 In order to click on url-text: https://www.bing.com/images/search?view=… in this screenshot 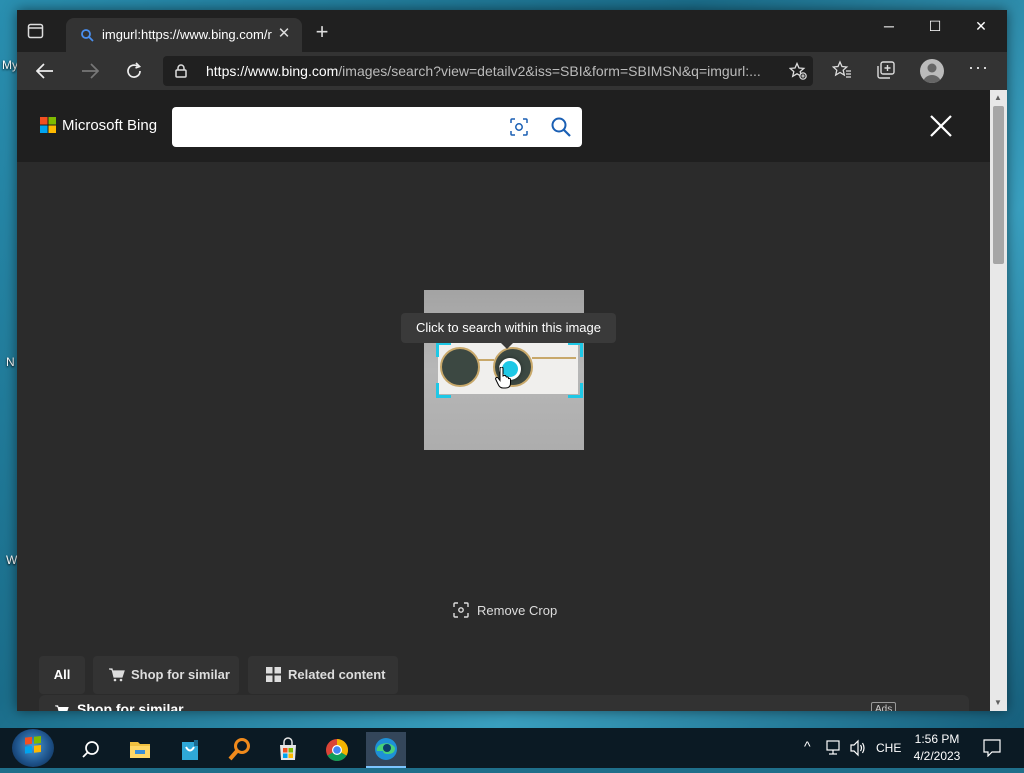, I will do `click(486, 71)`.